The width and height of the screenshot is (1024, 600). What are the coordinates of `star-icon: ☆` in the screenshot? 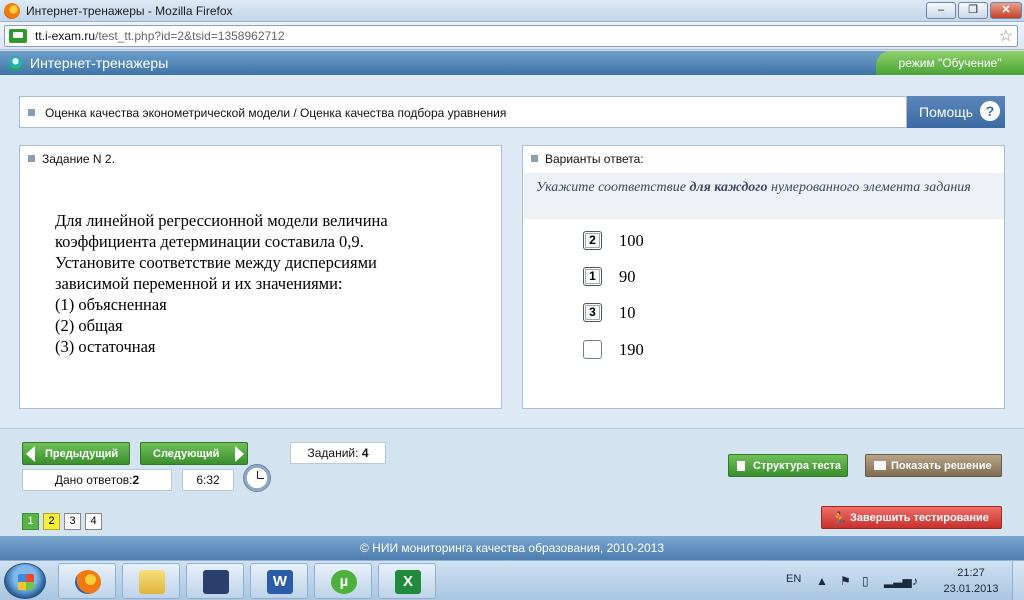 It's located at (1006, 36).